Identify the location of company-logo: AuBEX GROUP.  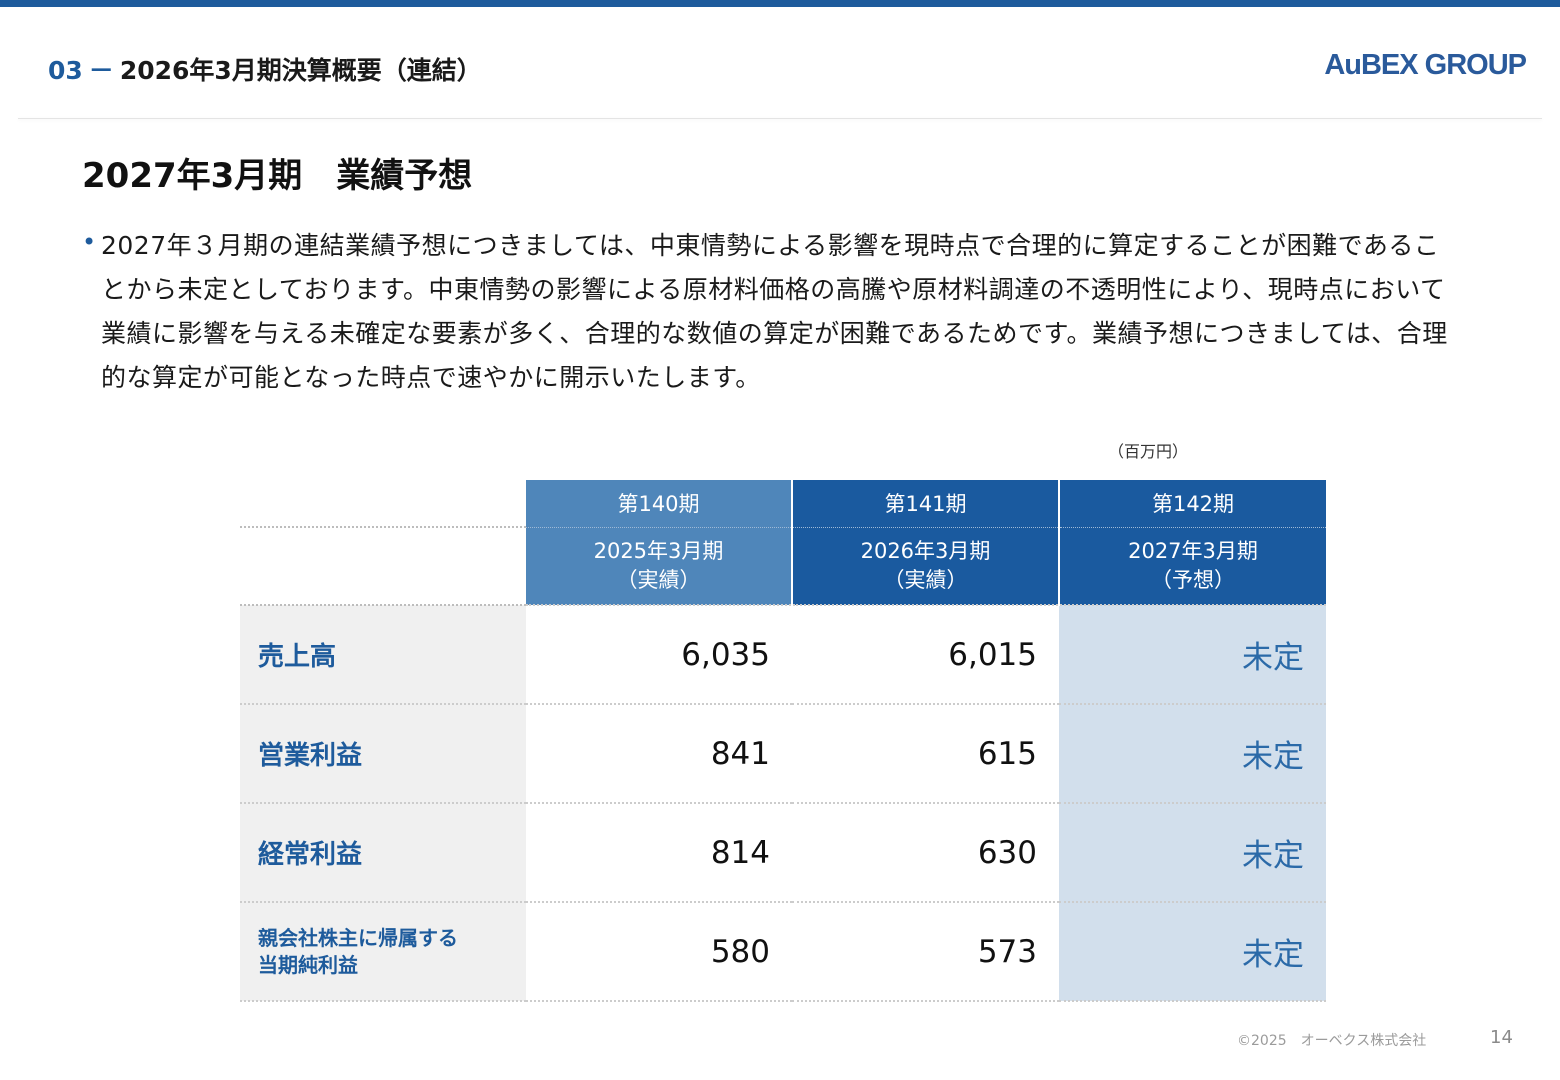
(1425, 65).